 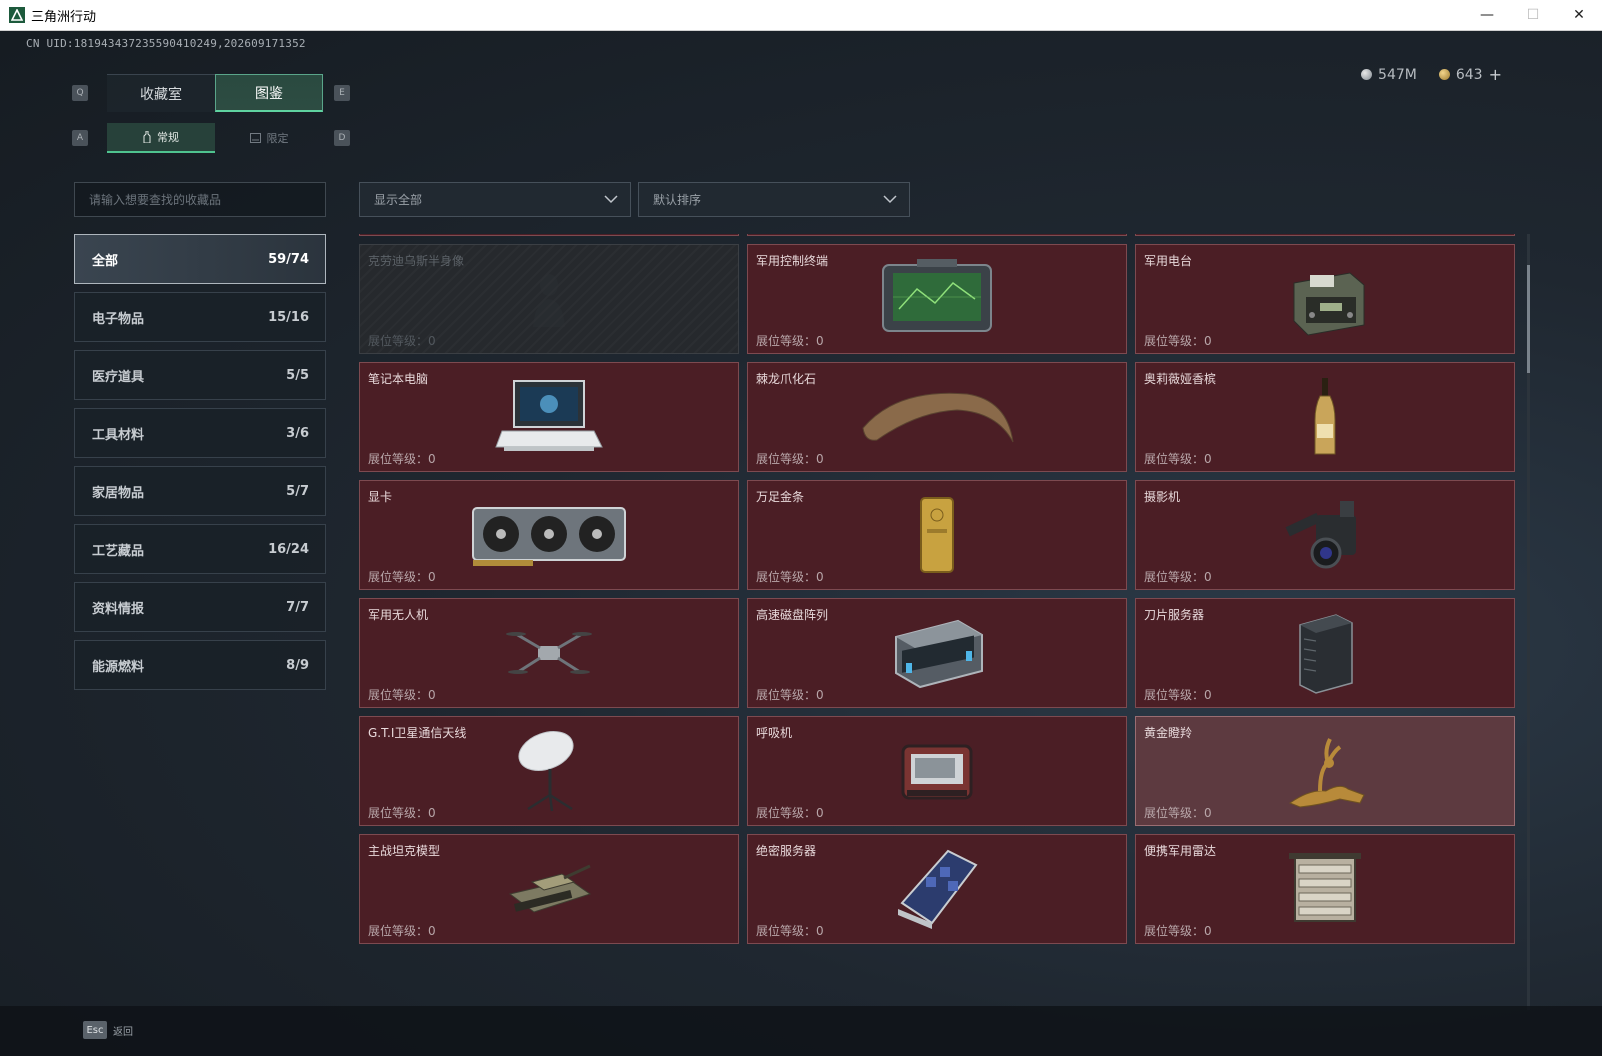 I want to click on tab-collection-room: 收藏室, so click(x=161, y=93).